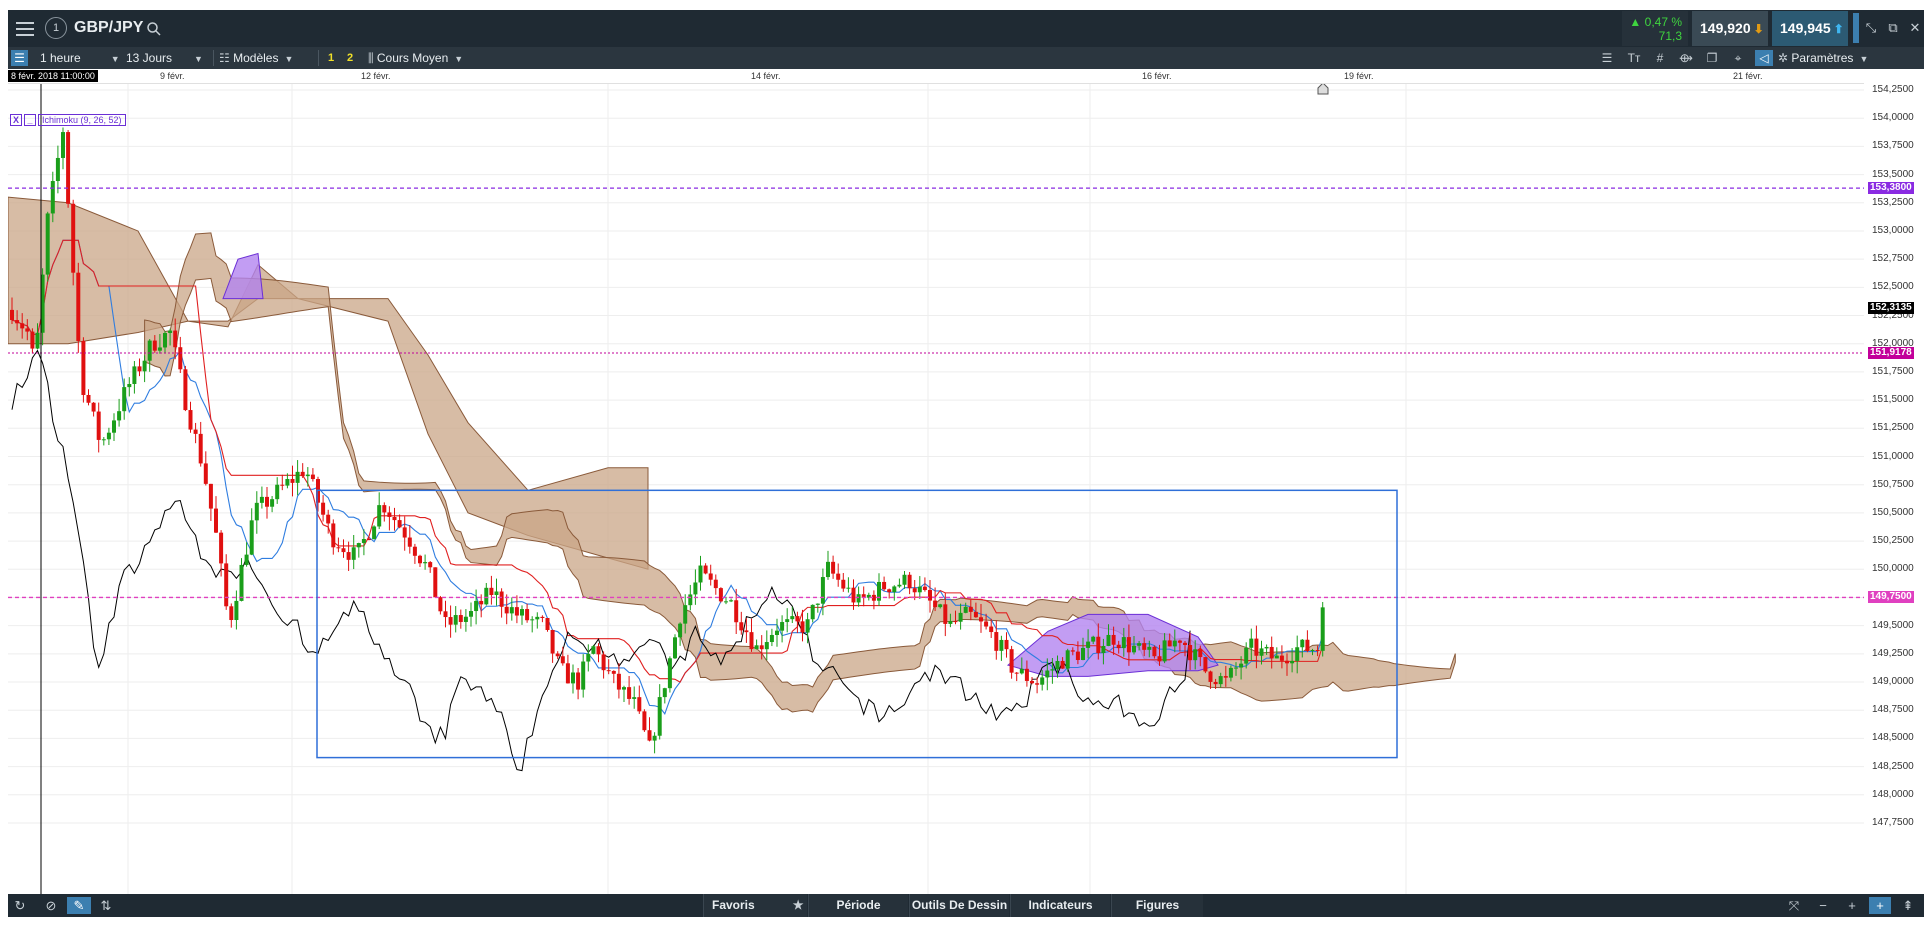 This screenshot has width=1932, height=939. What do you see at coordinates (1823, 905) in the screenshot?
I see `zoom-out-icon: −` at bounding box center [1823, 905].